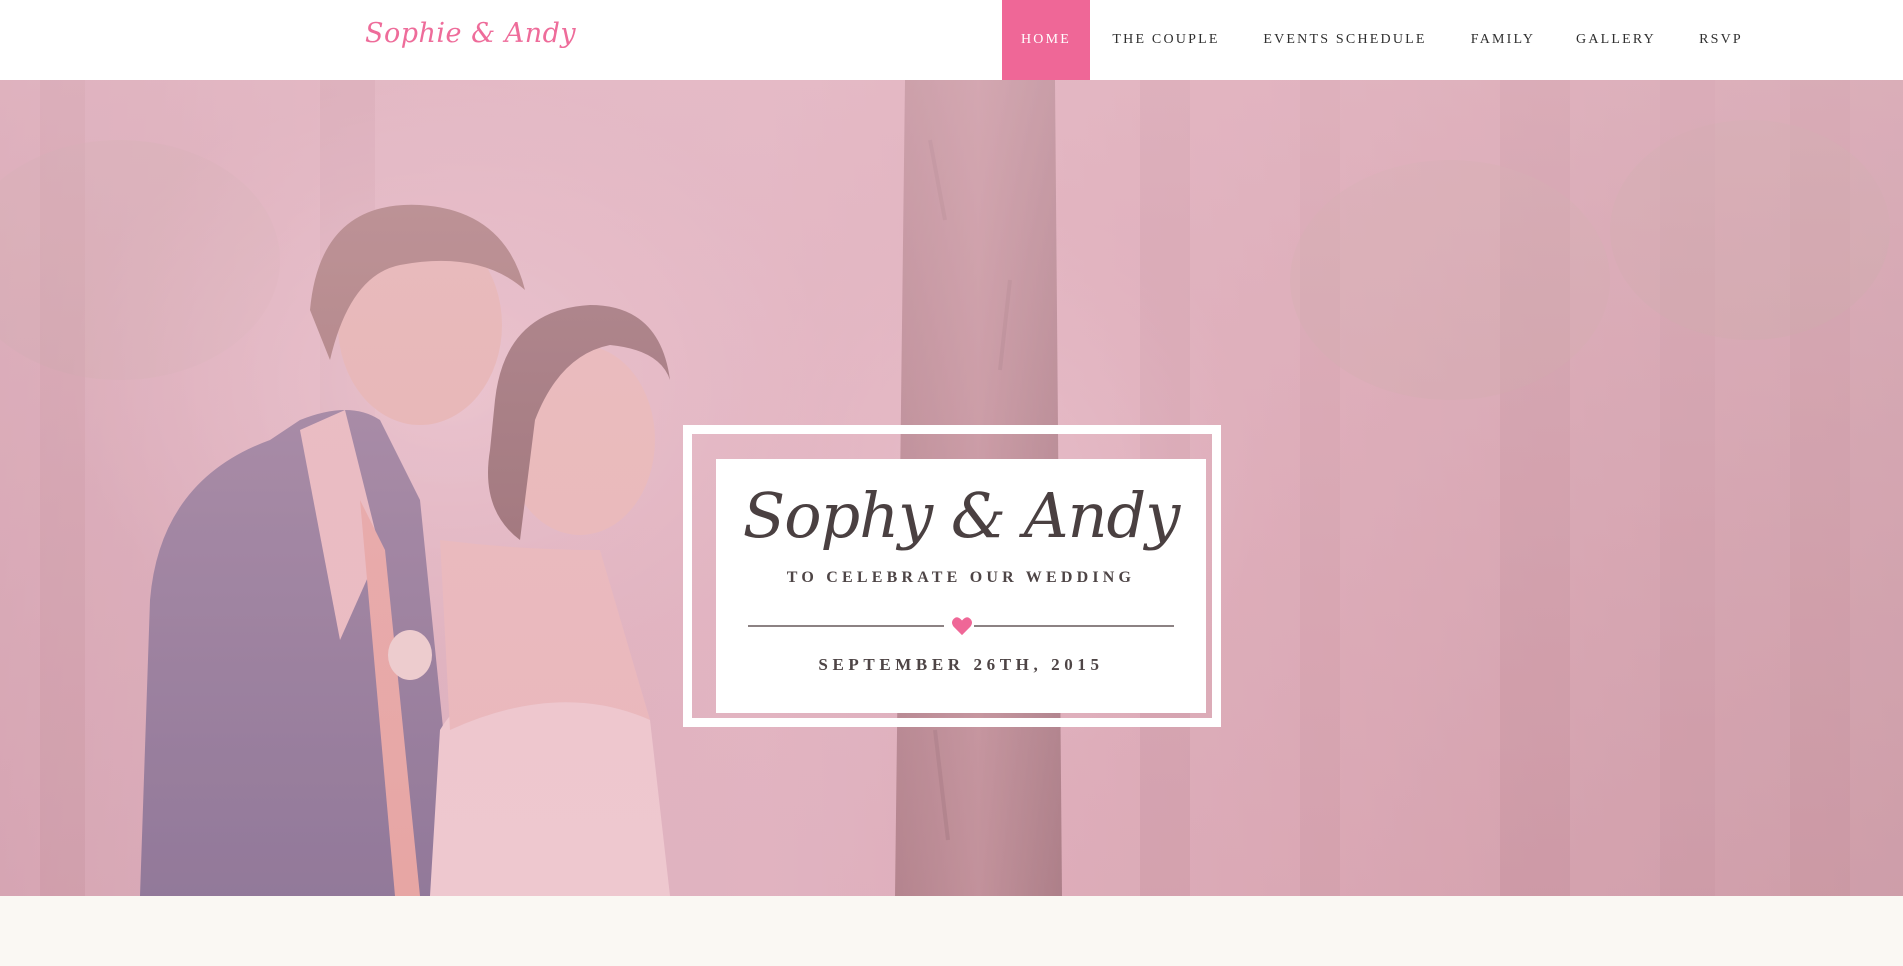 The height and width of the screenshot is (966, 1903). I want to click on nav-item-events-schedule: EVENTS SCHEDULE, so click(1345, 40).